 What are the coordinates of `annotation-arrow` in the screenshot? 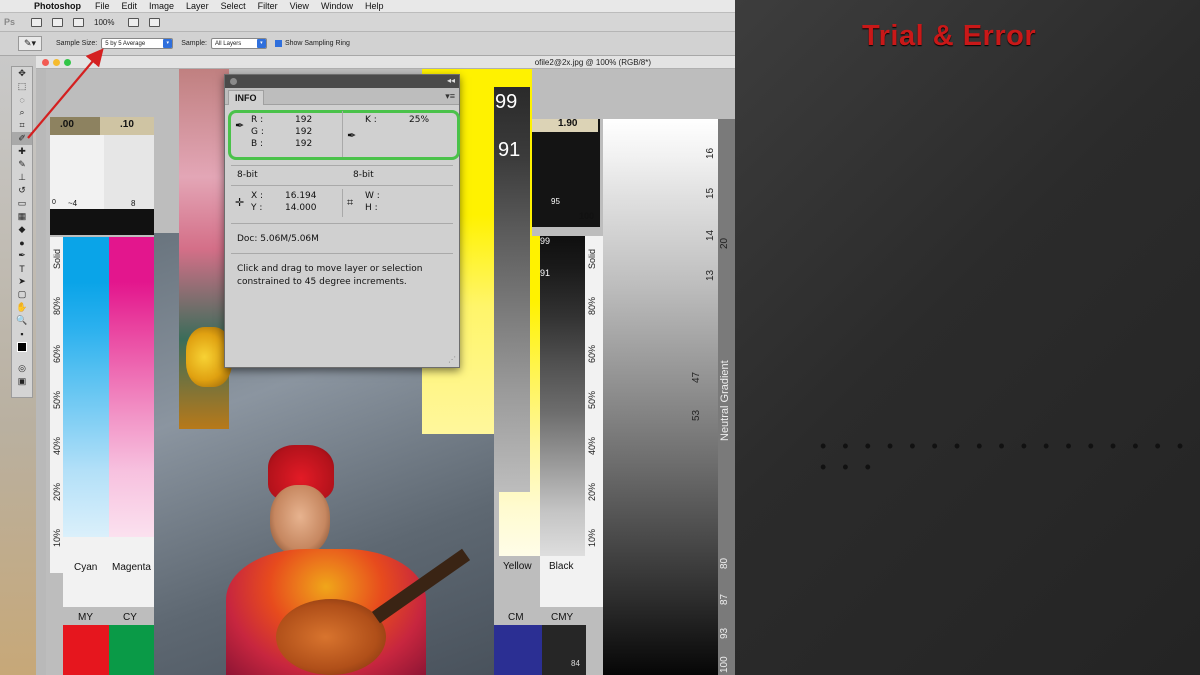 It's located at (65, 93).